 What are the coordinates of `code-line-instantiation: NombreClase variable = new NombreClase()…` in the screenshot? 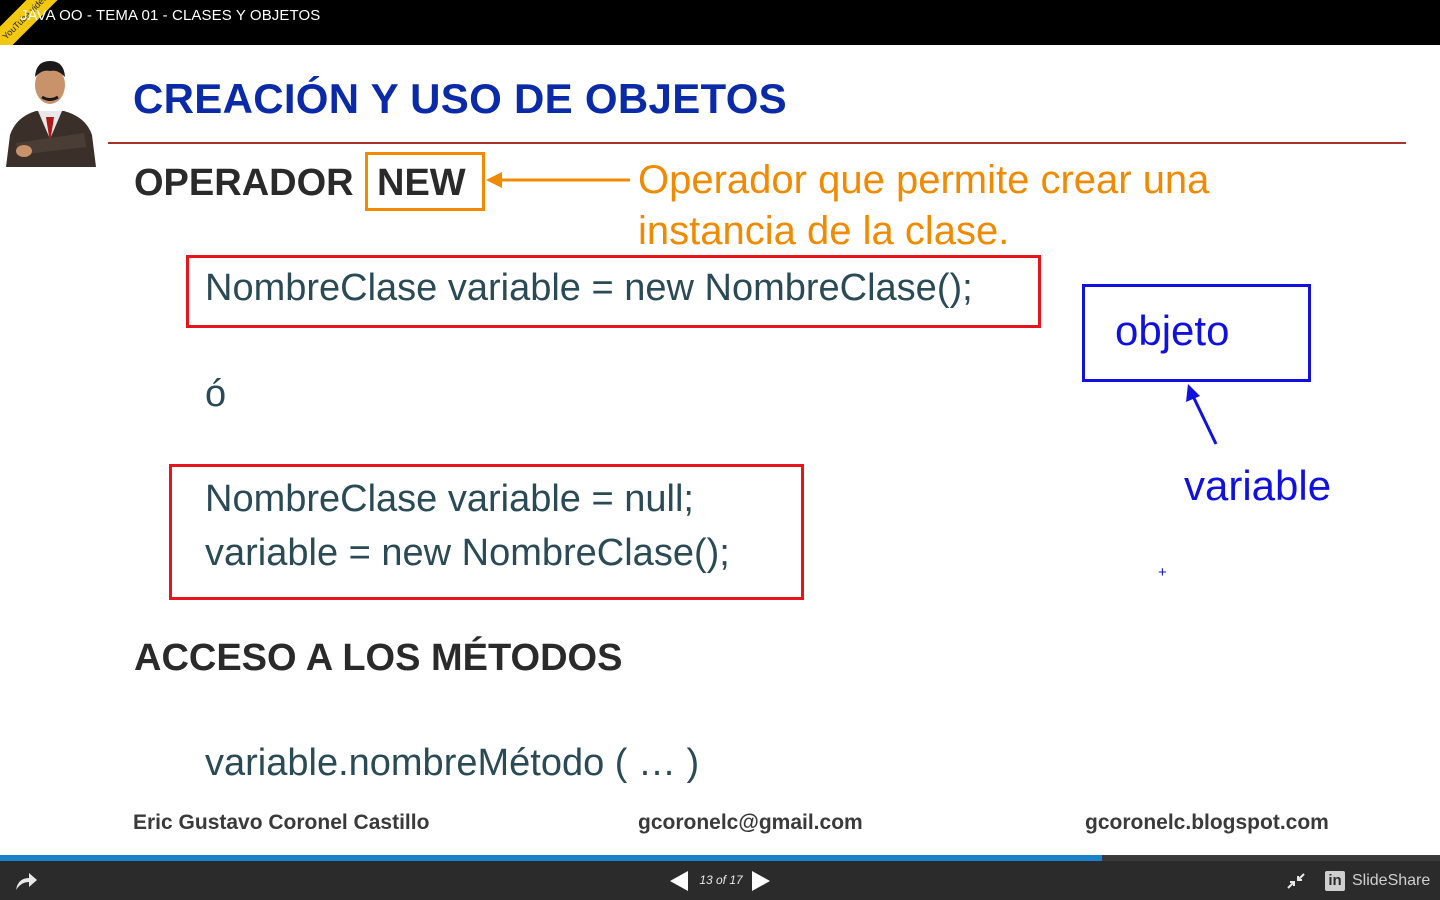 It's located at (589, 288).